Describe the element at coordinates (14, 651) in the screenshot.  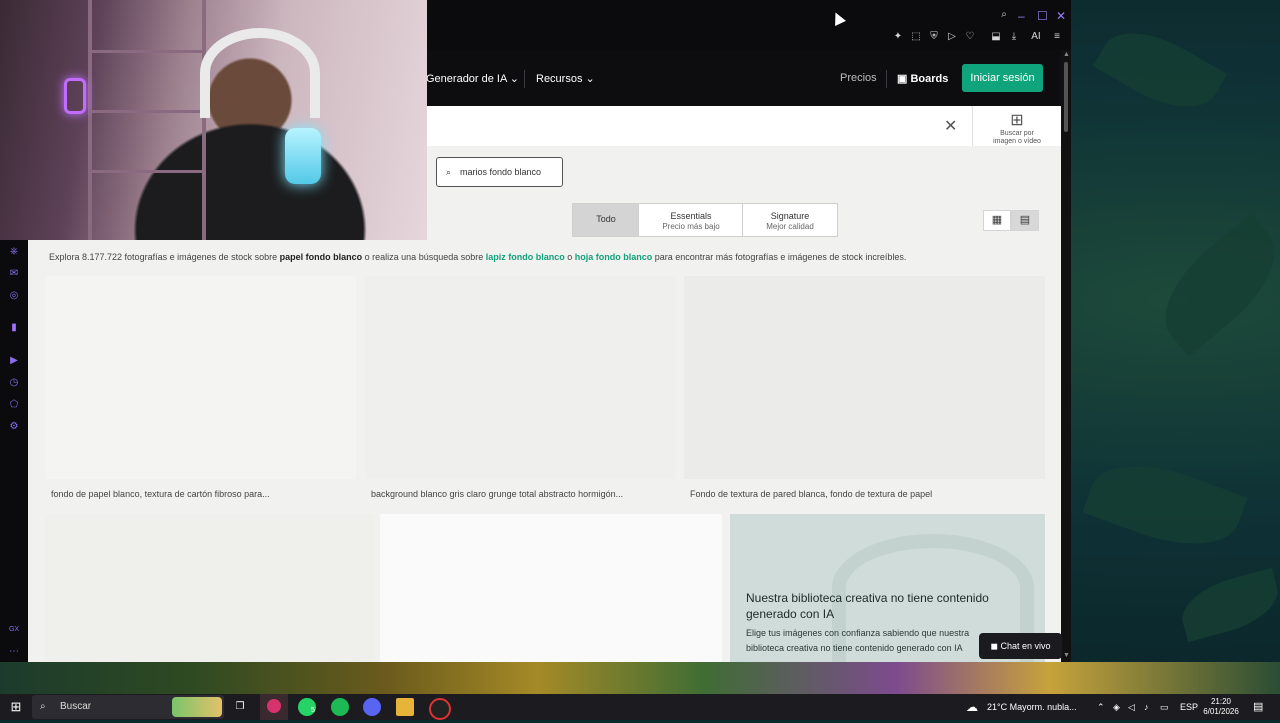
I see `more-icon: ⋯` at that location.